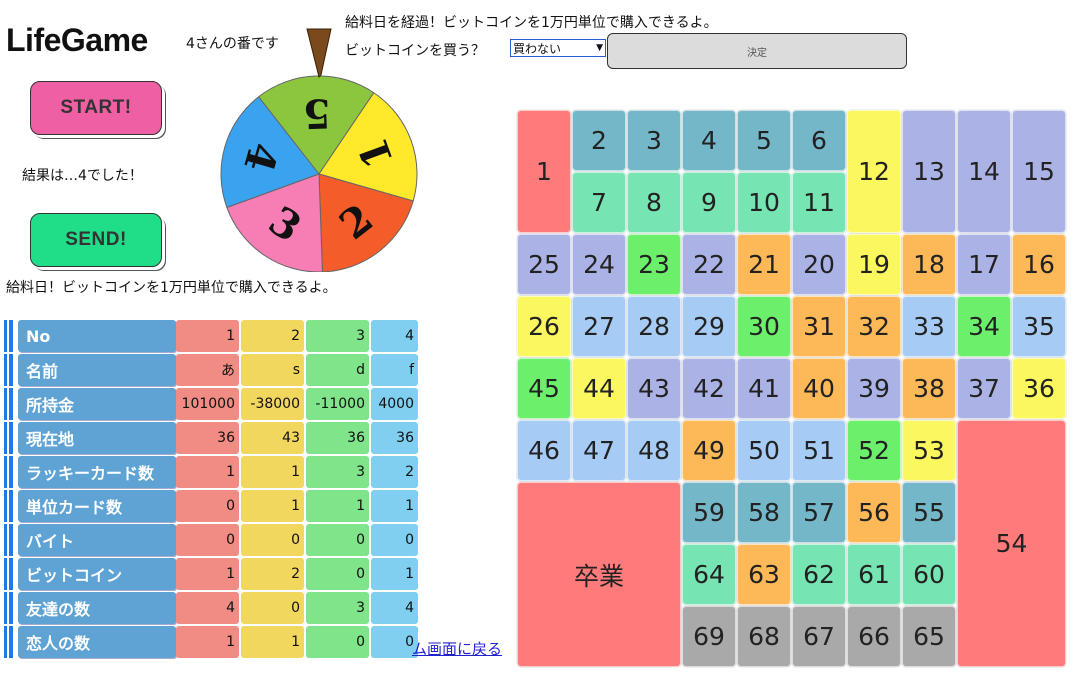 The width and height of the screenshot is (1089, 674). Describe the element at coordinates (1039, 388) in the screenshot. I see `board-cell: 36` at that location.